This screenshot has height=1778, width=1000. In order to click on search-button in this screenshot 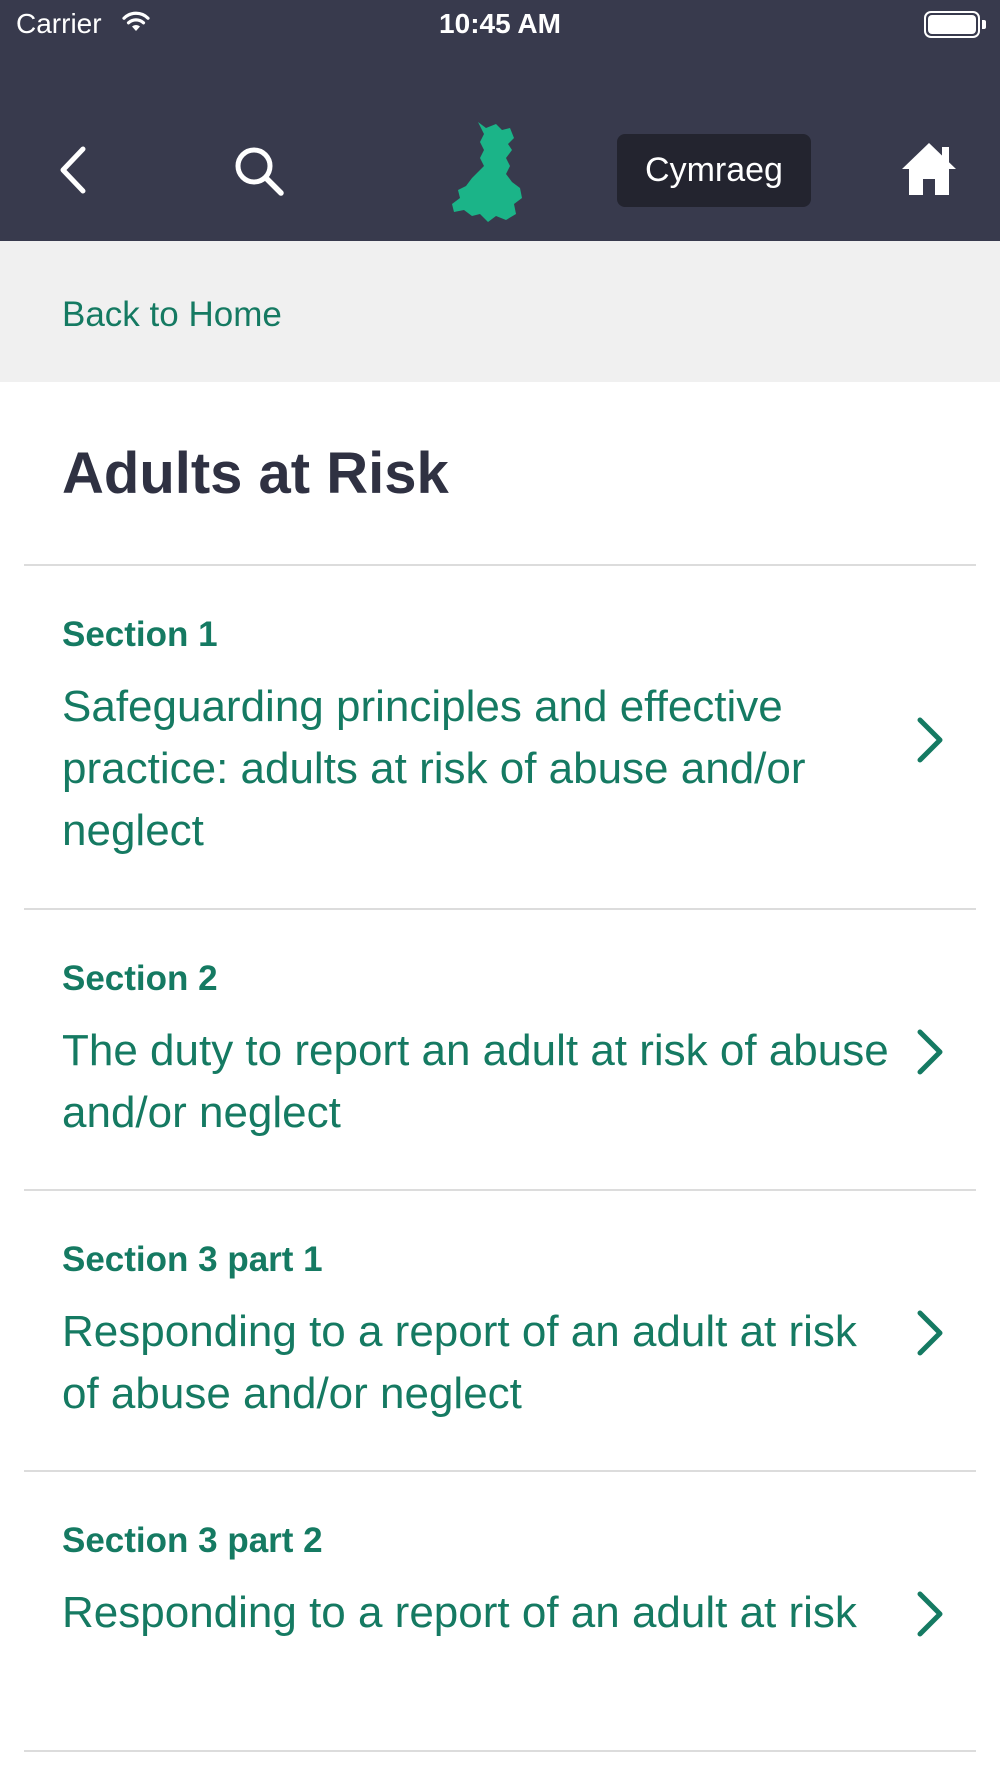, I will do `click(259, 171)`.